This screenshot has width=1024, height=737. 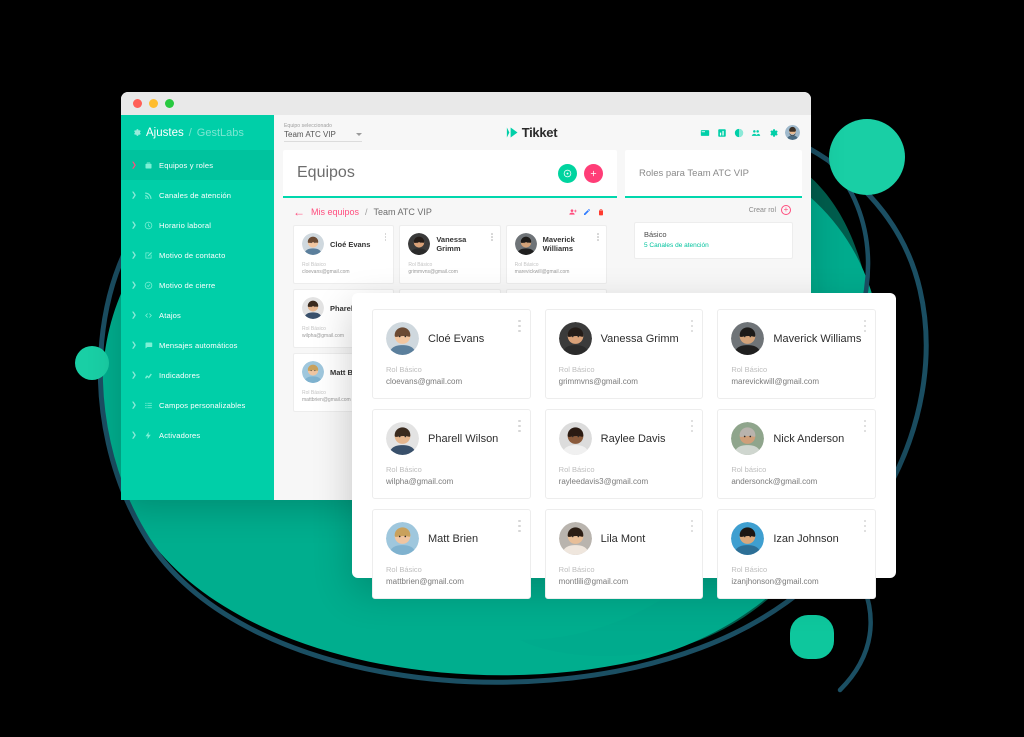 What do you see at coordinates (450, 211) in the screenshot?
I see `breadcrumb: ← Mis equipos / Team ATC VIP` at bounding box center [450, 211].